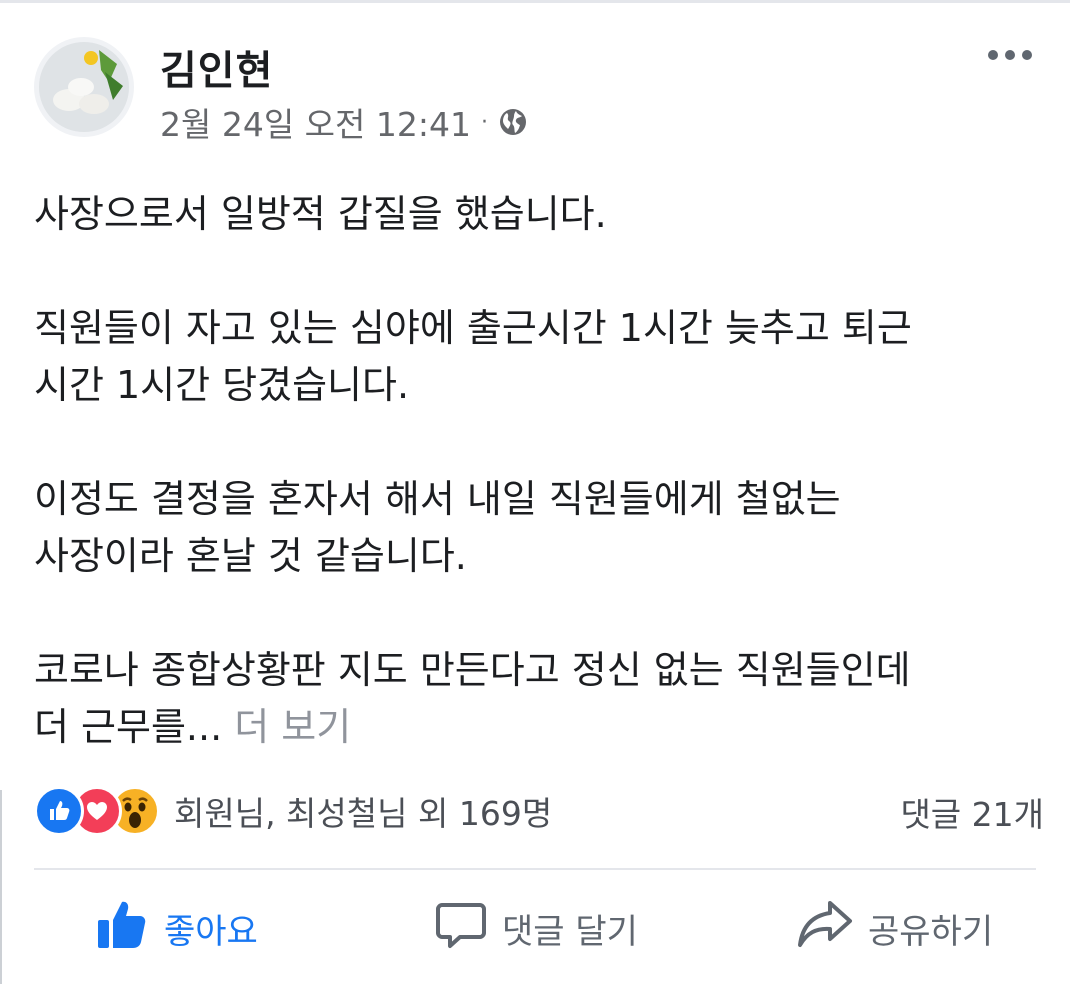 Image resolution: width=1070 pixels, height=984 pixels. I want to click on actions-divider, so click(535, 869).